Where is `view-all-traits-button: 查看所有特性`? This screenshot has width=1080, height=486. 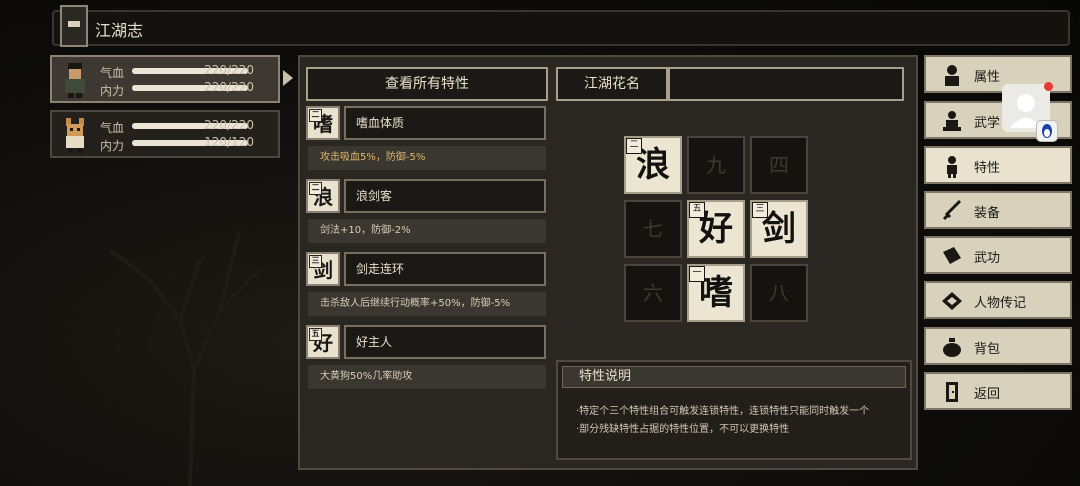
view-all-traits-button: 查看所有特性 is located at coordinates (427, 84).